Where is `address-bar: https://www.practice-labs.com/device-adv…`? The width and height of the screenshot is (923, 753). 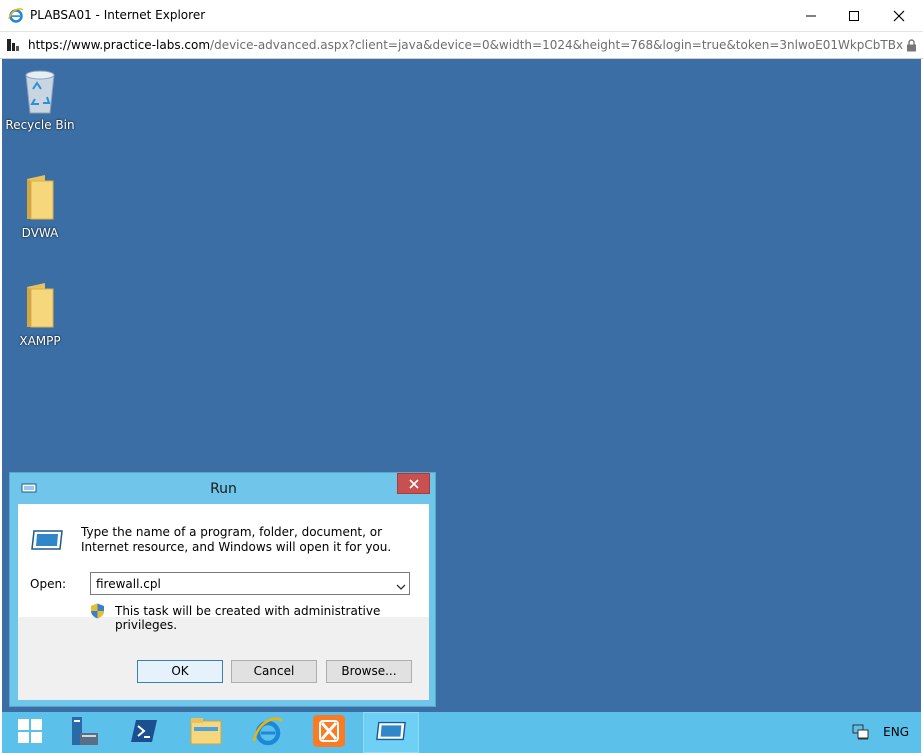 address-bar: https://www.practice-labs.com/device-adv… is located at coordinates (461, 45).